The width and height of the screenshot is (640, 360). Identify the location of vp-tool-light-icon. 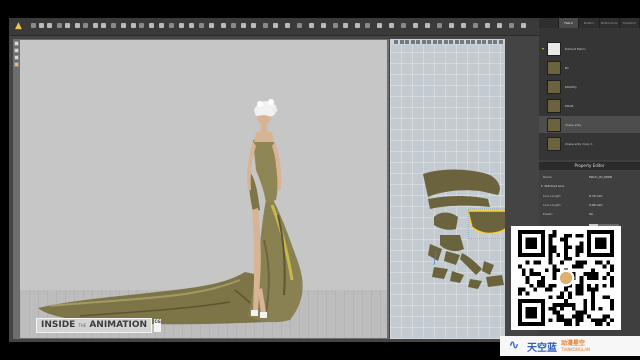
(16, 64).